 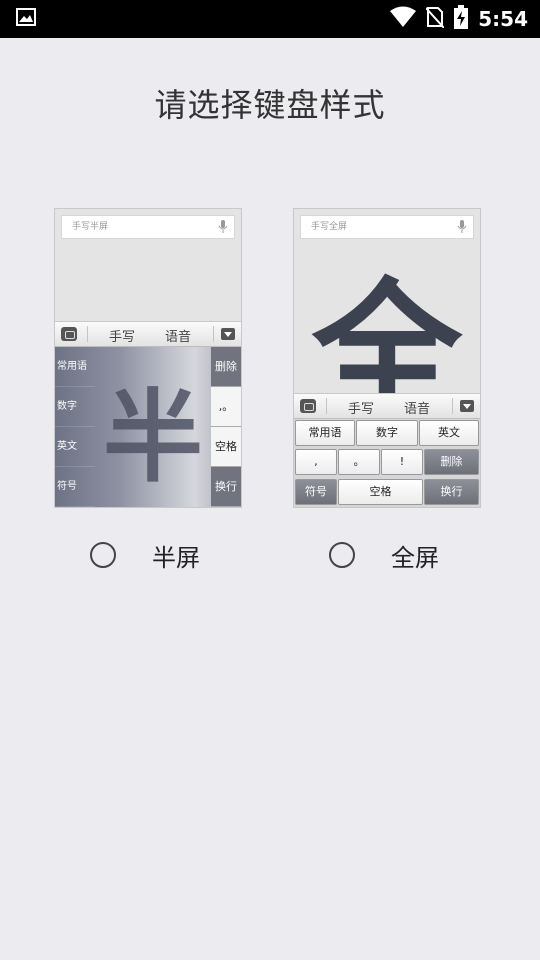 What do you see at coordinates (270, 19) in the screenshot?
I see `status-bar: 5:54` at bounding box center [270, 19].